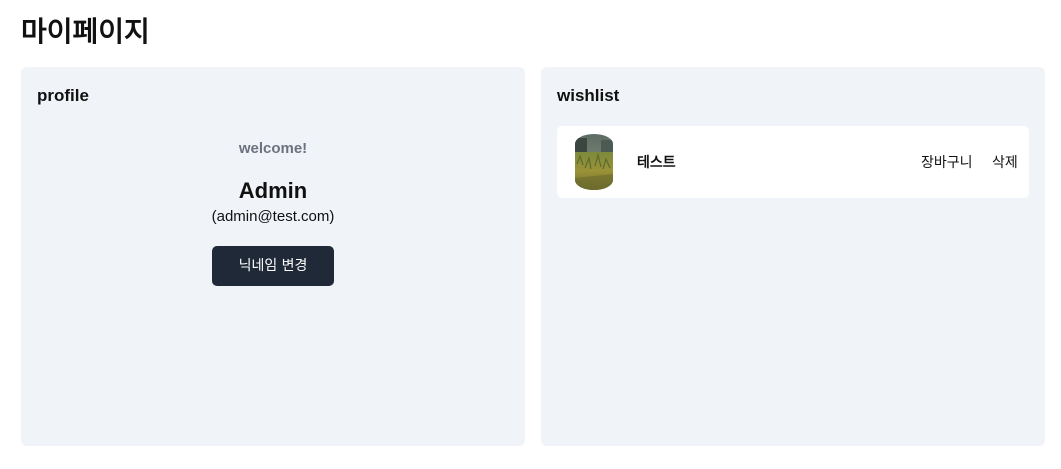 Image resolution: width=1061 pixels, height=469 pixels. I want to click on profile-body: welcome! Admin (admin@test.com) 닉네임 변경, so click(273, 212).